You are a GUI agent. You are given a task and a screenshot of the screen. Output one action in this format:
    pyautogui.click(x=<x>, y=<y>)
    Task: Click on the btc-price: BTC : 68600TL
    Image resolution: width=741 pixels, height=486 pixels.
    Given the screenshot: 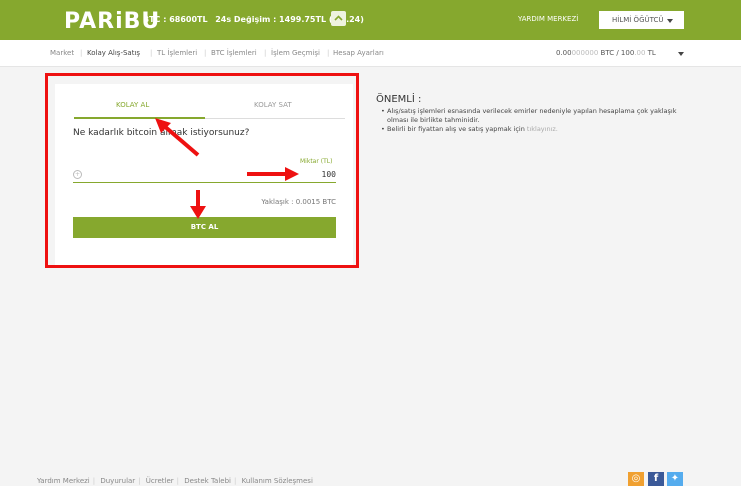 What is the action you would take?
    pyautogui.click(x=175, y=19)
    